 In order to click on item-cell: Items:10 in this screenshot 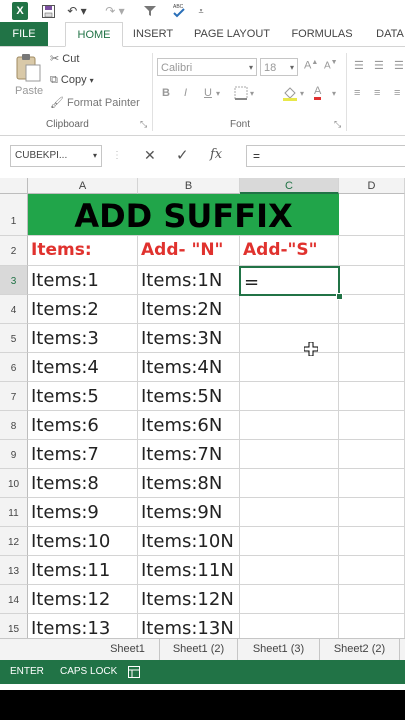, I will do `click(83, 541)`.